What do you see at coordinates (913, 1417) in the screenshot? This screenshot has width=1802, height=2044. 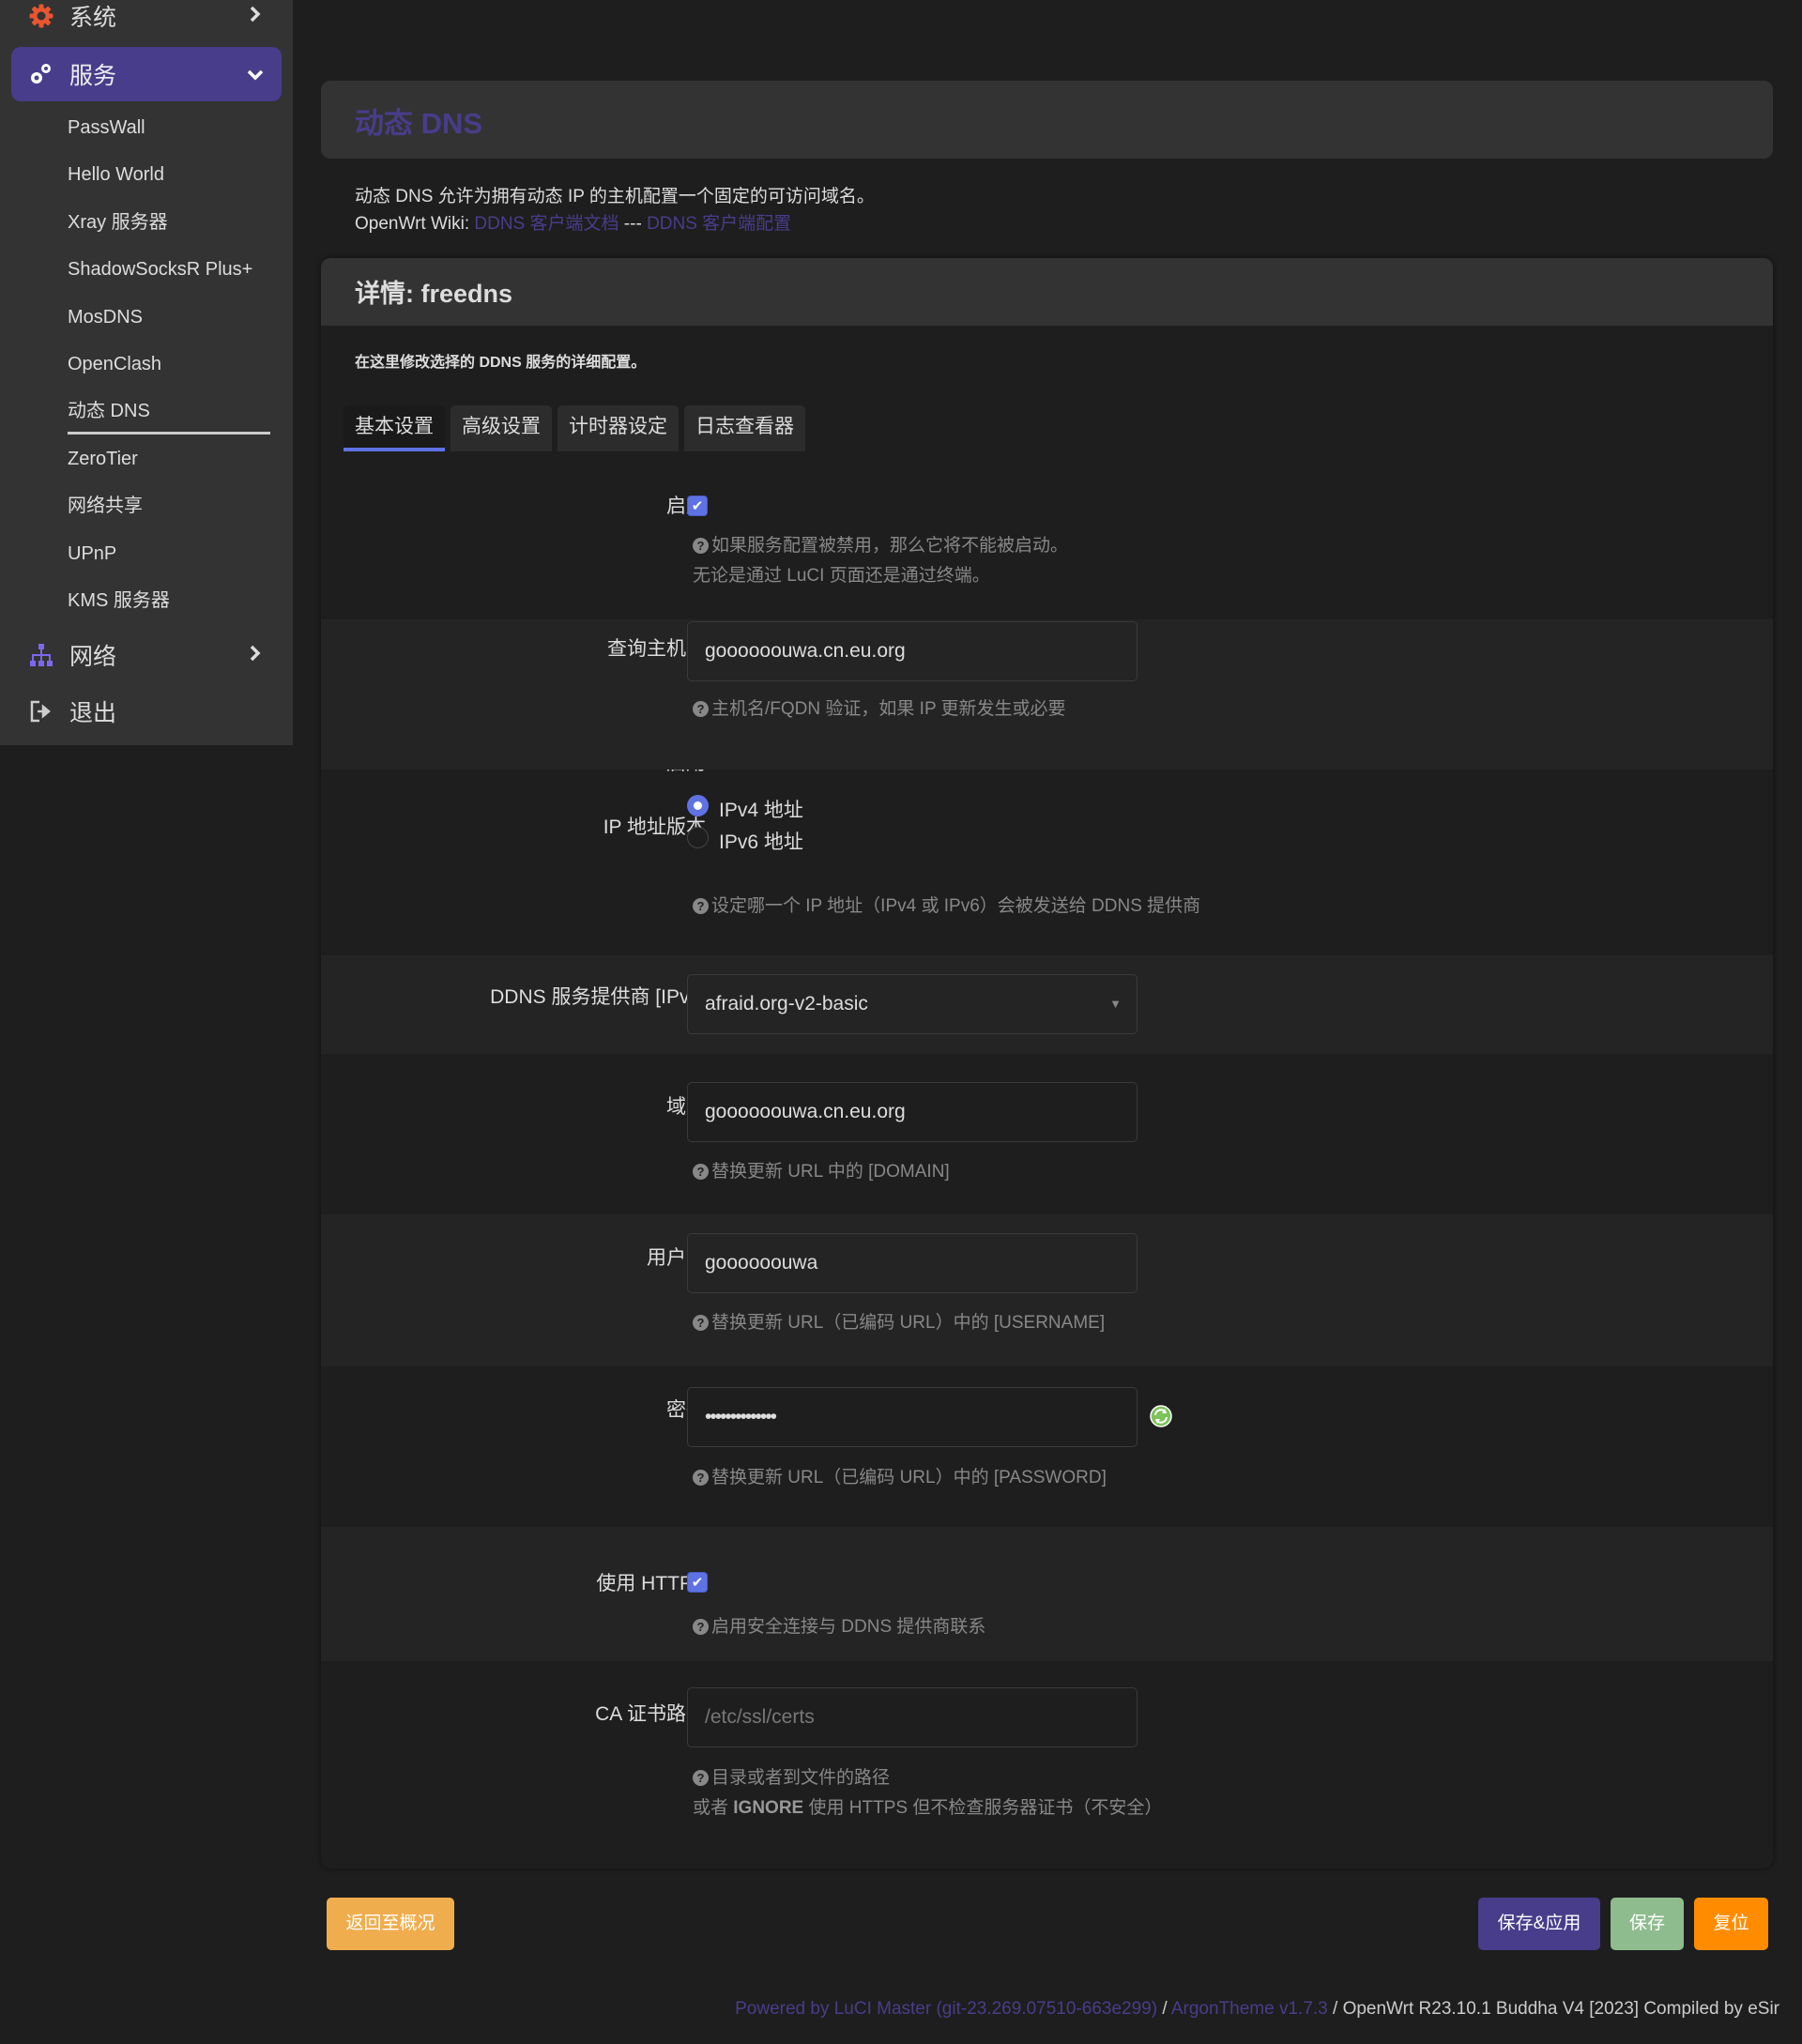 I see `password-input: ••••••••••••••` at bounding box center [913, 1417].